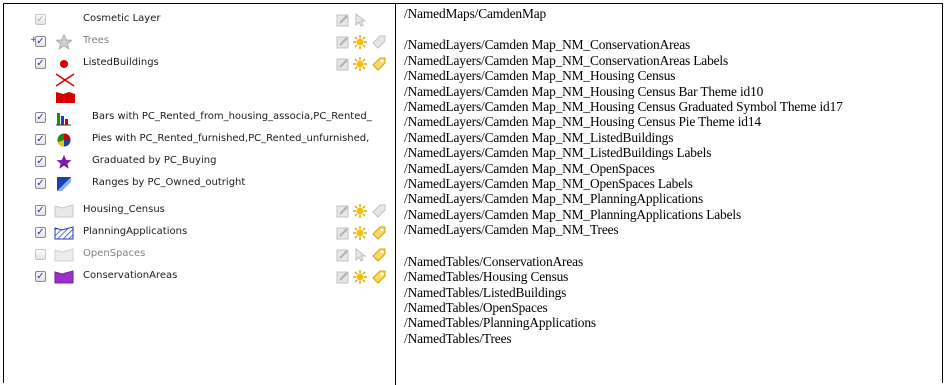  What do you see at coordinates (65, 80) in the screenshot?
I see `cross-symbol-icon` at bounding box center [65, 80].